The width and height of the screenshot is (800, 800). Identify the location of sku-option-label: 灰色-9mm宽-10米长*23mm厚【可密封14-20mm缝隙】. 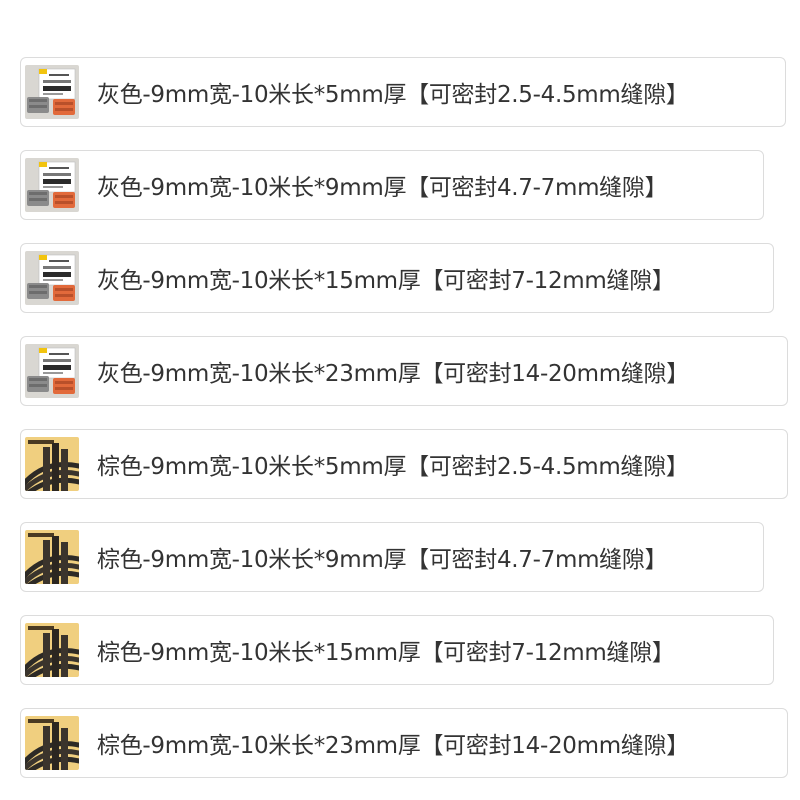
(393, 374).